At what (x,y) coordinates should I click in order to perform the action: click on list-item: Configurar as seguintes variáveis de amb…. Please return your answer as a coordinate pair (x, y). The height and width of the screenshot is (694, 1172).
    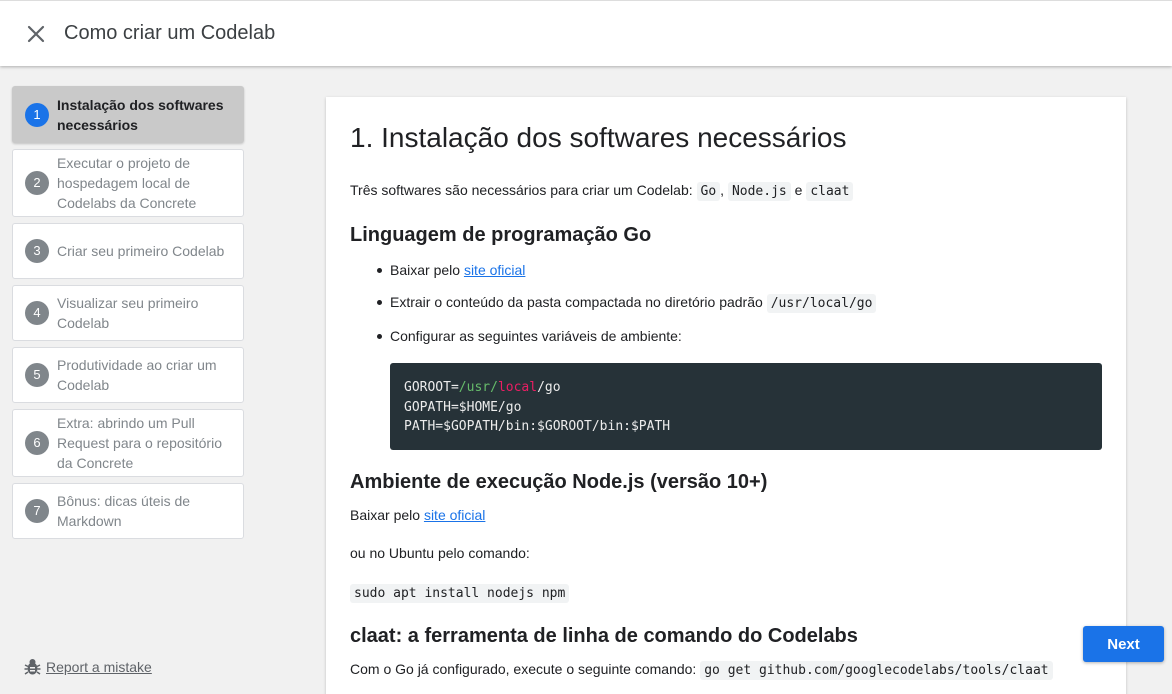
    Looking at the image, I should click on (739, 336).